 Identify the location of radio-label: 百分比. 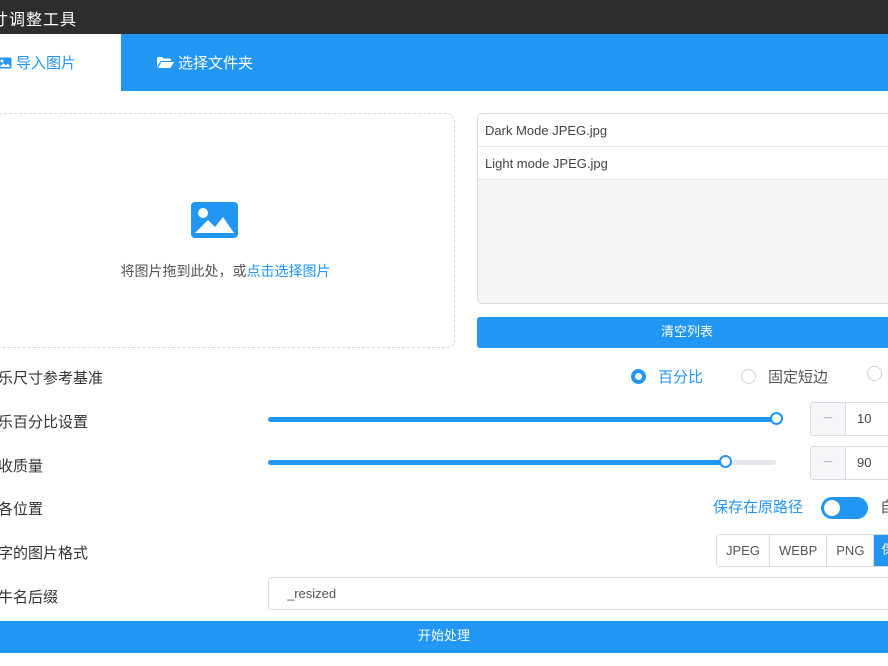
(681, 377).